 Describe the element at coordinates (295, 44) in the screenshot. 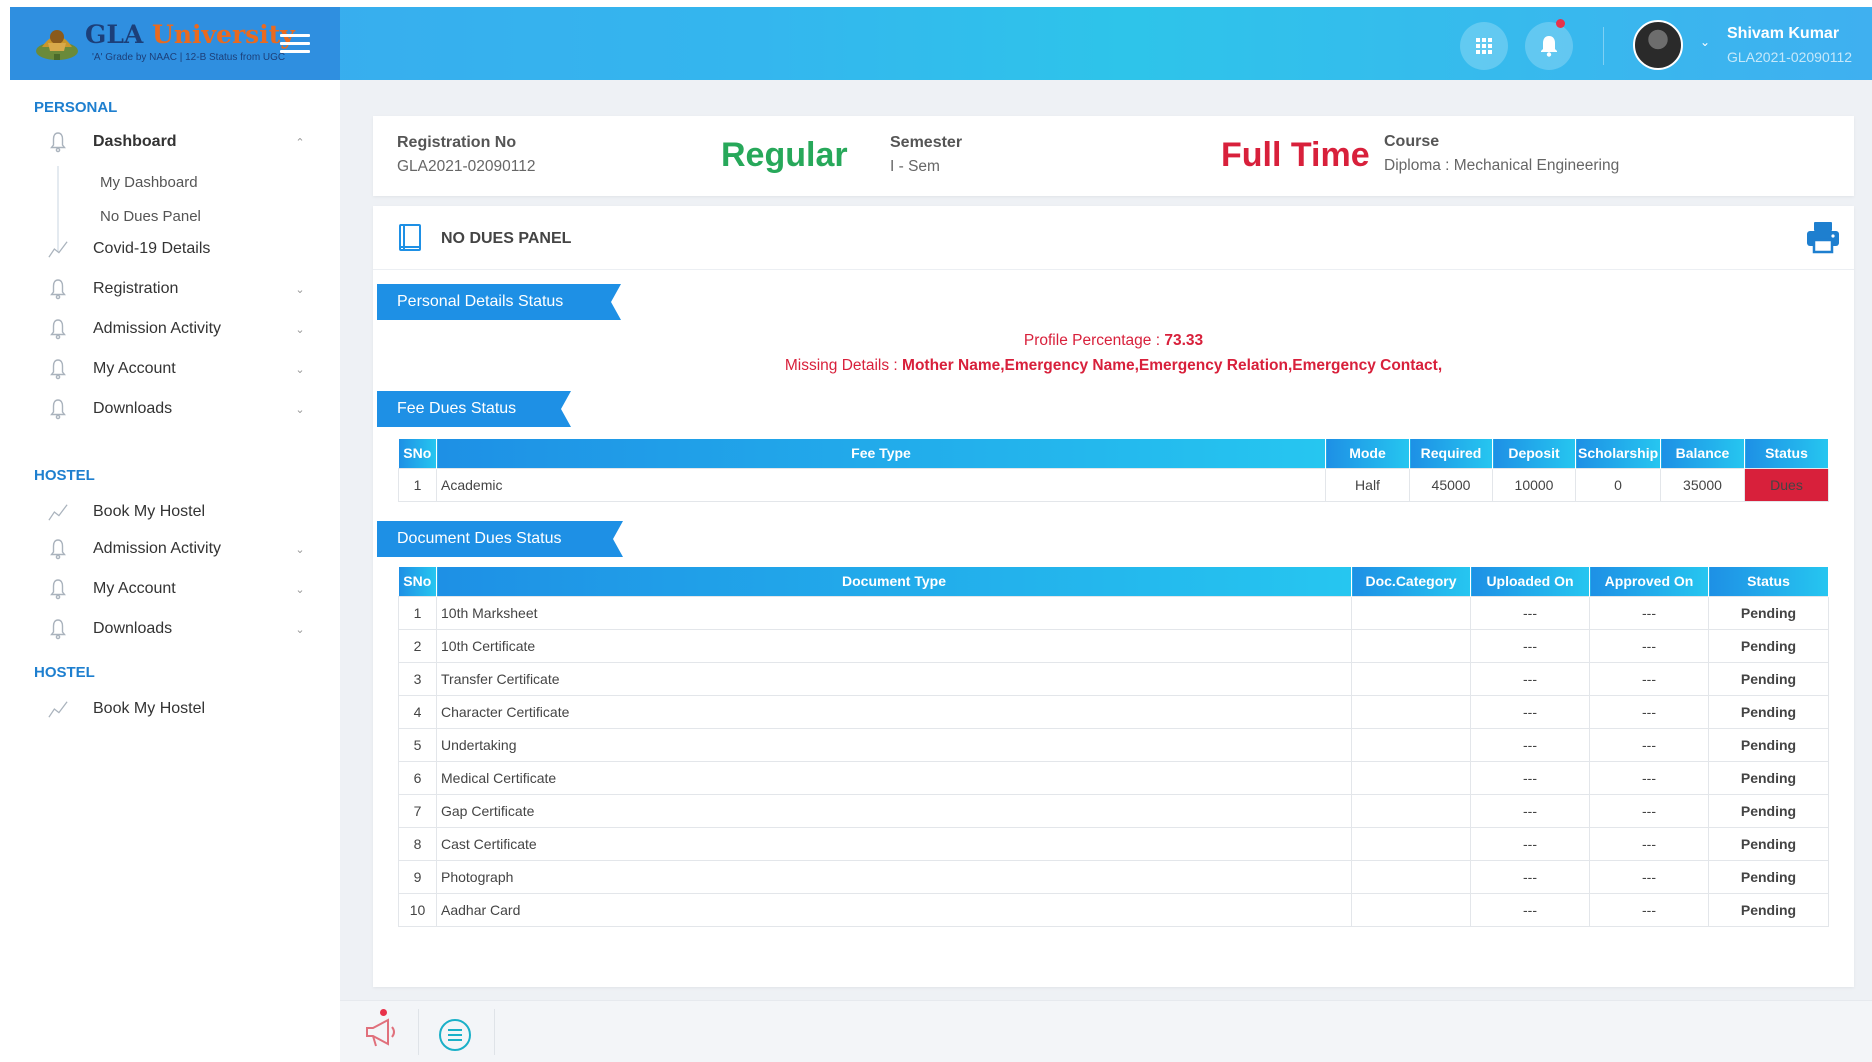

I see `menu-toggle-icon` at that location.